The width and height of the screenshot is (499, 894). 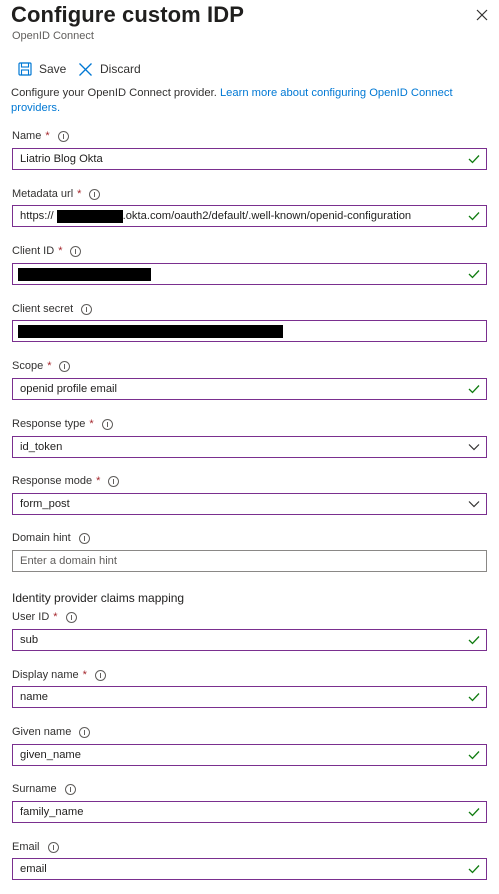 What do you see at coordinates (31, 617) in the screenshot?
I see `user-id-label-text: User ID` at bounding box center [31, 617].